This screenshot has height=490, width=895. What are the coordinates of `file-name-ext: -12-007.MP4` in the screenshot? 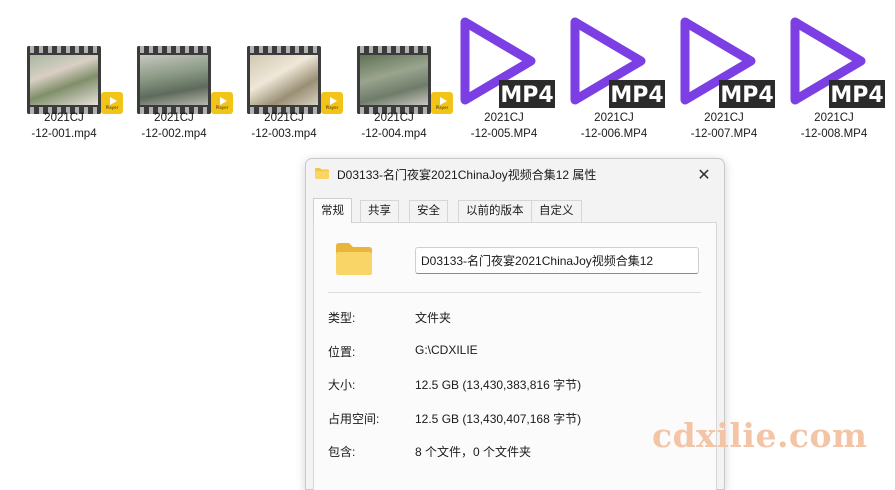 It's located at (724, 134).